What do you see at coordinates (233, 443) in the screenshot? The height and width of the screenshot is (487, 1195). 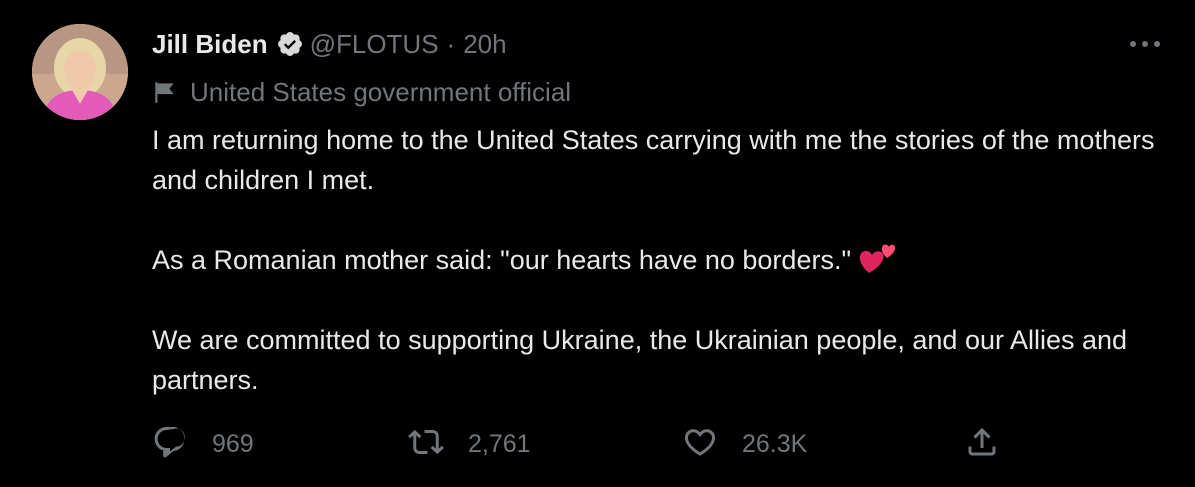 I see `reply-count: 969` at bounding box center [233, 443].